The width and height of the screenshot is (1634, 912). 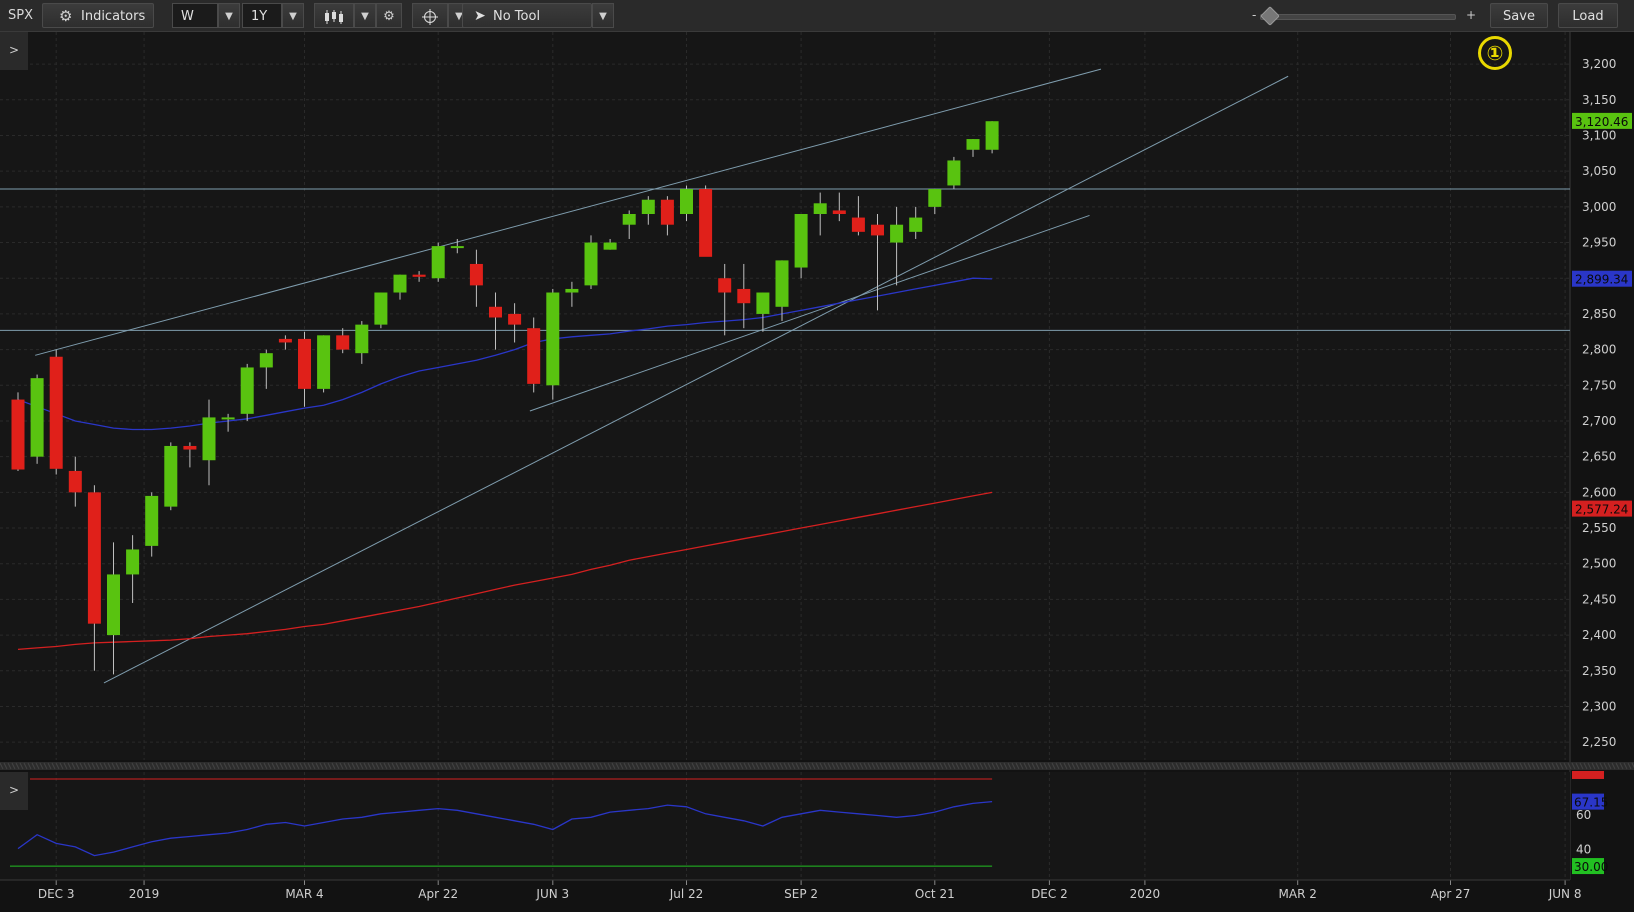 What do you see at coordinates (1565, 894) in the screenshot?
I see `x-tick-label: JUN 8` at bounding box center [1565, 894].